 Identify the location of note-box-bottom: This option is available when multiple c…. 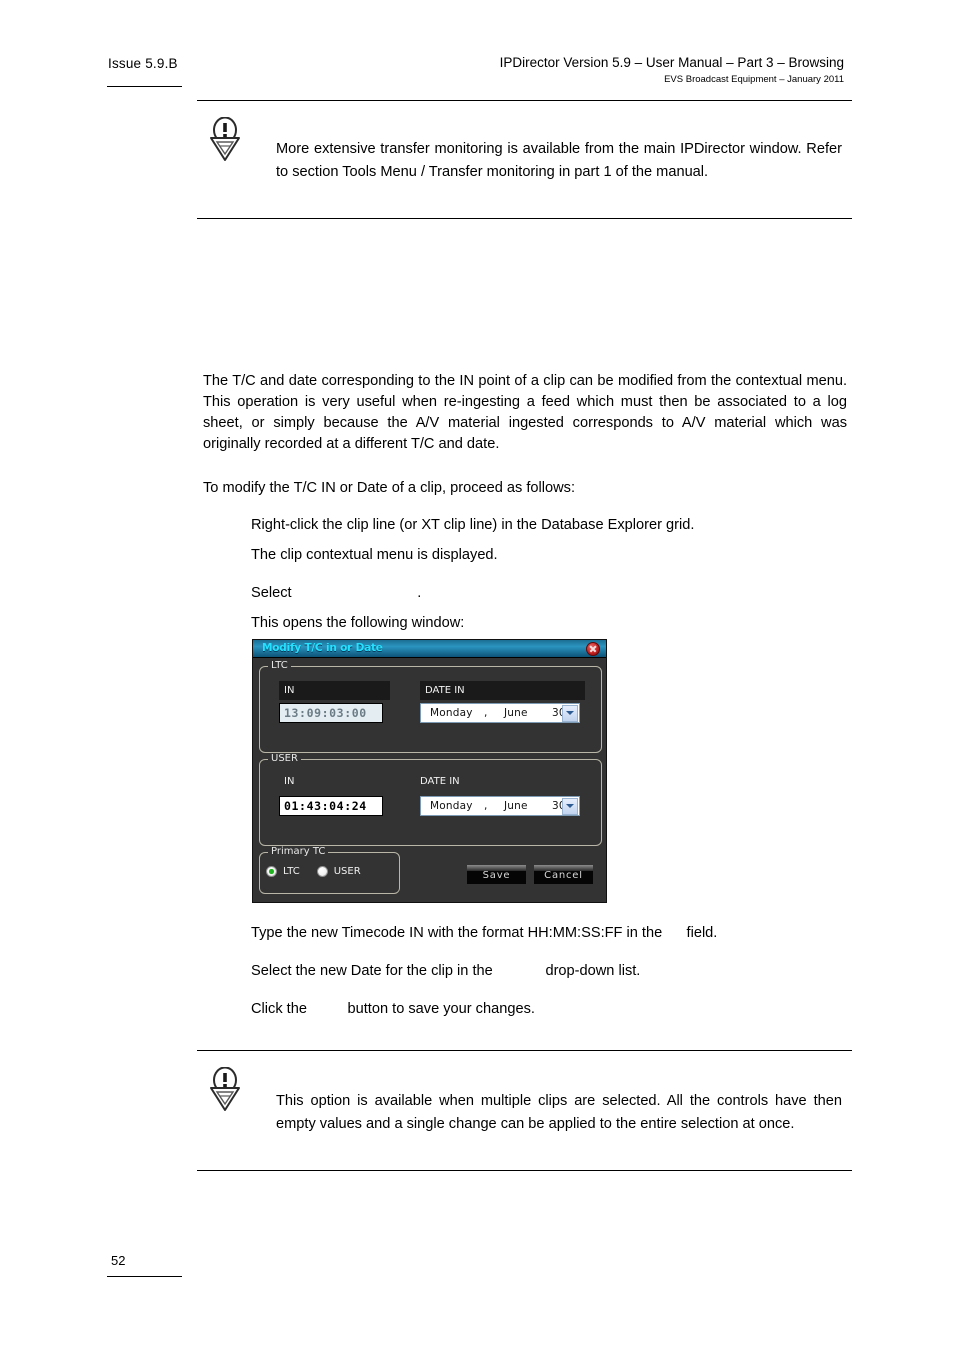
(524, 1111).